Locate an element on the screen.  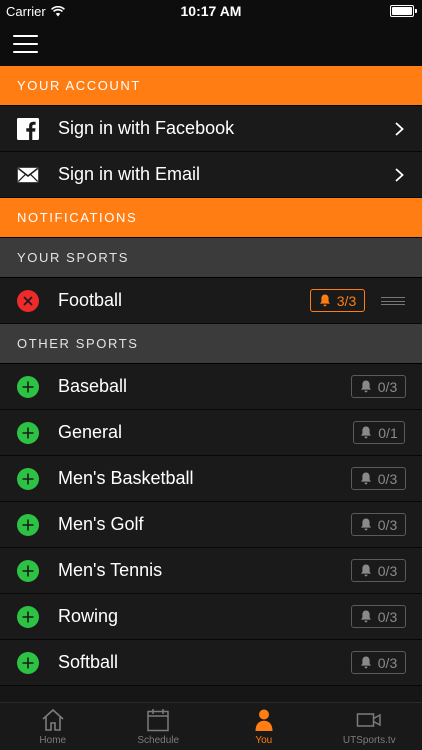
facebook-icon is located at coordinates (28, 128).